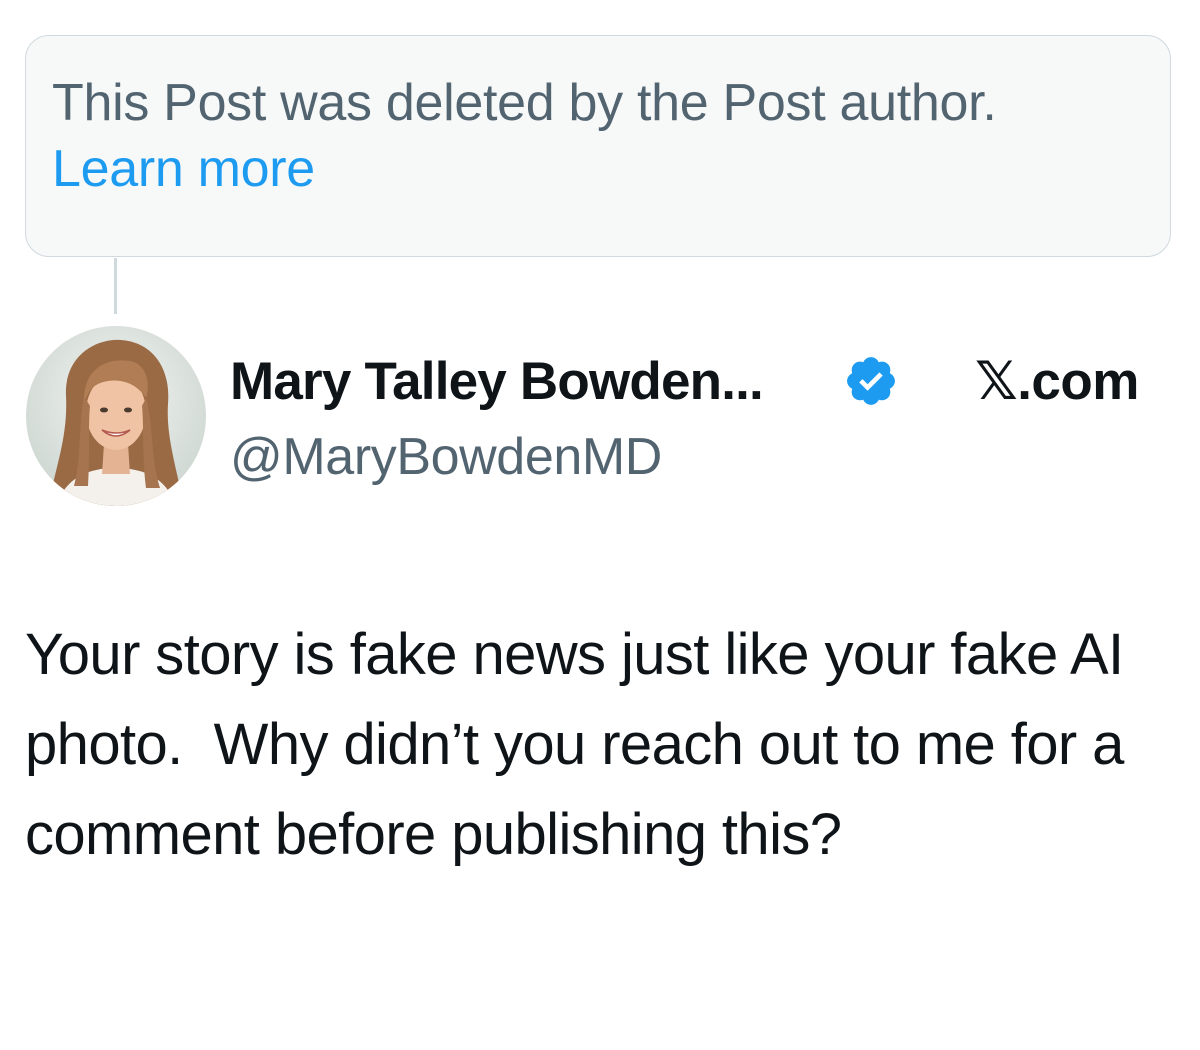 This screenshot has width=1200, height=1050. What do you see at coordinates (1057, 381) in the screenshot?
I see `x-com-label: 𝕏.com` at bounding box center [1057, 381].